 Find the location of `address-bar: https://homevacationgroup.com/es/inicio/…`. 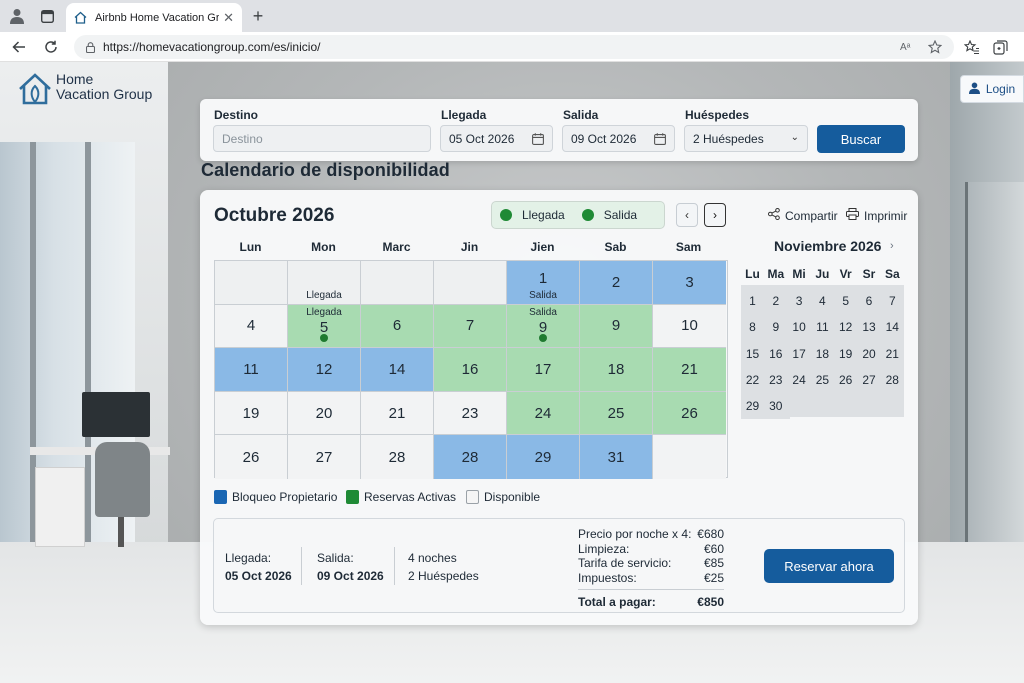

address-bar: https://homevacationgroup.com/es/inicio/… is located at coordinates (514, 47).